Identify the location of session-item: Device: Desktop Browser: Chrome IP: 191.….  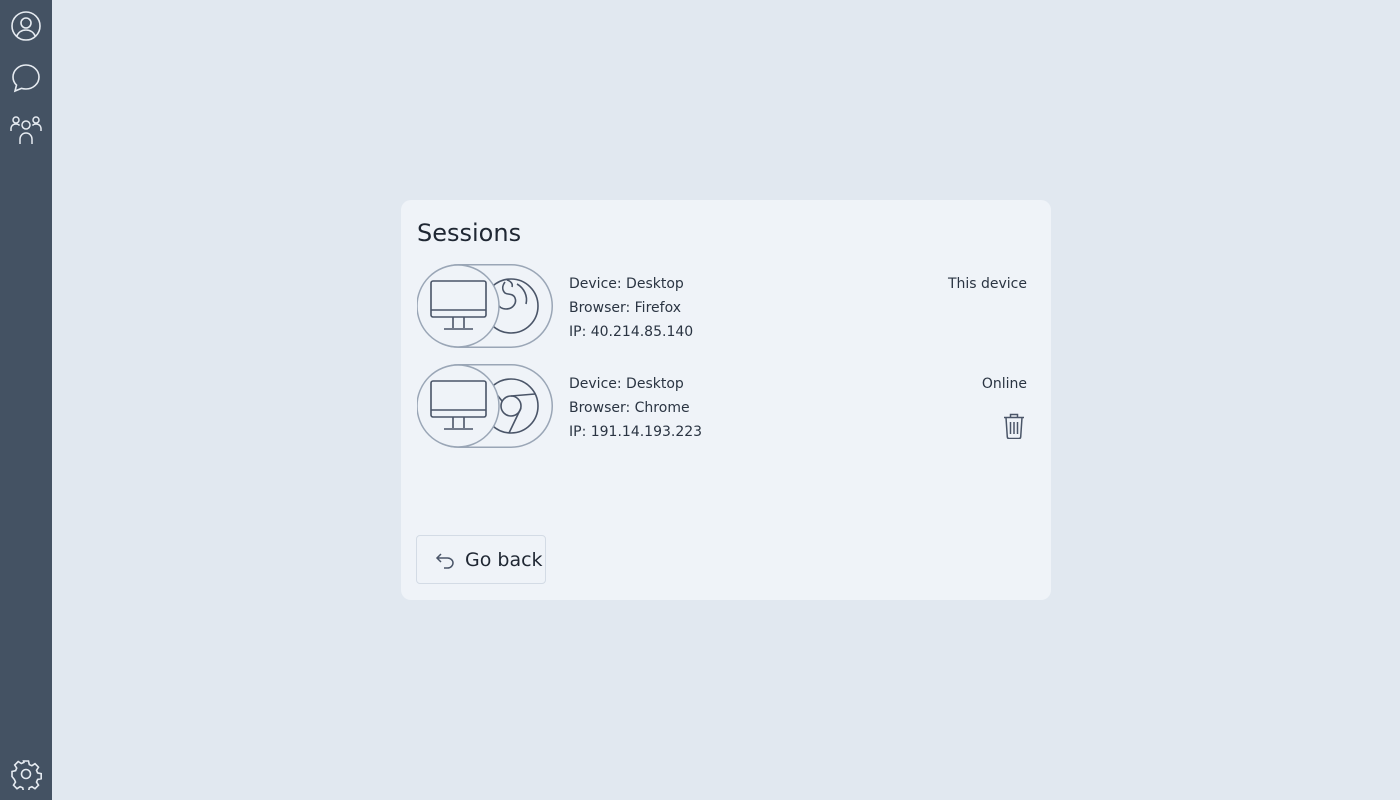
(726, 406).